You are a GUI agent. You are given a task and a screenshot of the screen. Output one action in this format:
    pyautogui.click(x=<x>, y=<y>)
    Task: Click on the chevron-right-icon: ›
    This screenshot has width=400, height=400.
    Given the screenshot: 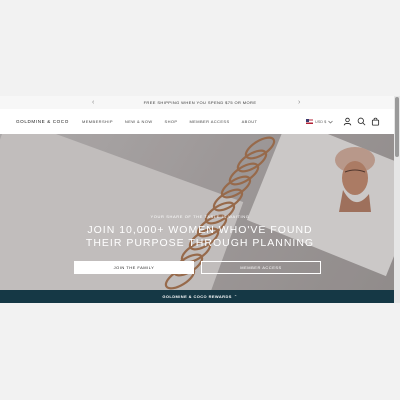 What is the action you would take?
    pyautogui.click(x=299, y=102)
    